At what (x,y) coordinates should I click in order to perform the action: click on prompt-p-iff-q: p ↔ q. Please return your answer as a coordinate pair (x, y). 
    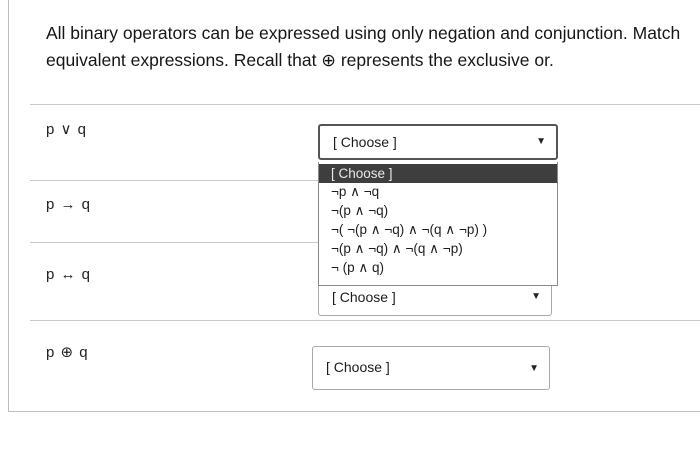
    Looking at the image, I should click on (69, 274).